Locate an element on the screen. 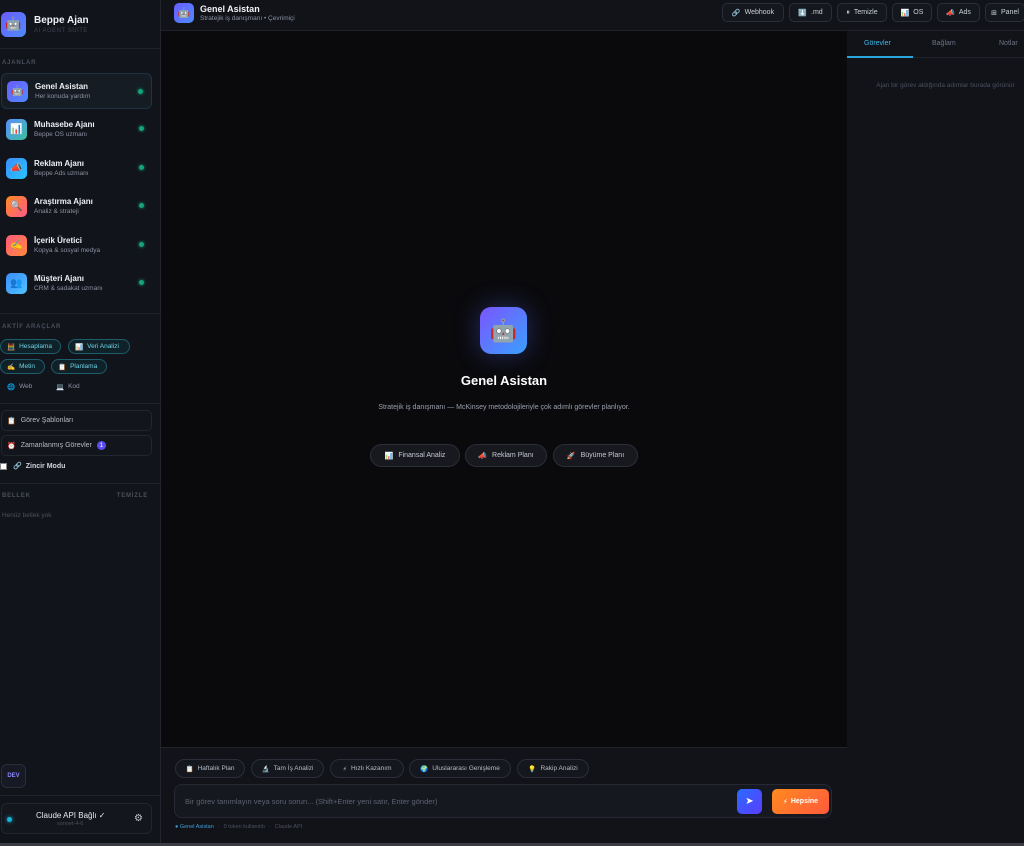 The height and width of the screenshot is (846, 1024). send-button: ➤ is located at coordinates (749, 801).